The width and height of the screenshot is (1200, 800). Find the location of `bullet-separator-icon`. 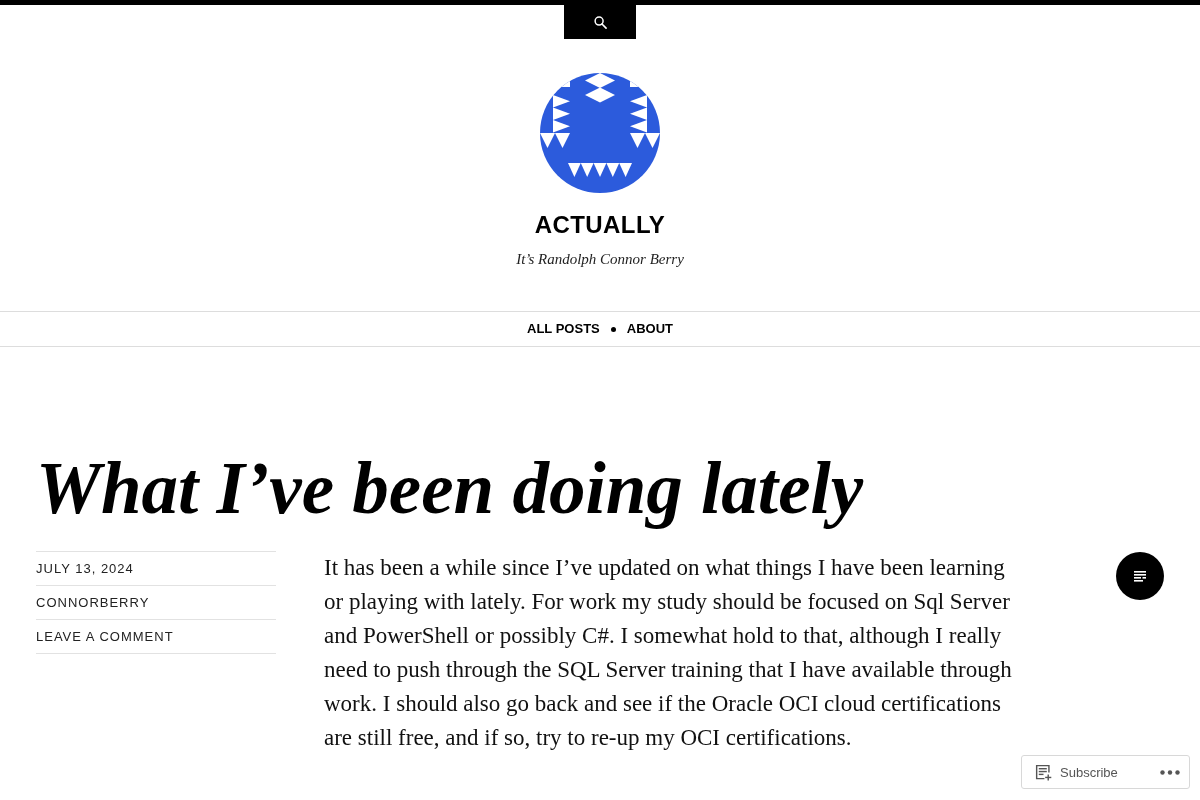

bullet-separator-icon is located at coordinates (613, 329).